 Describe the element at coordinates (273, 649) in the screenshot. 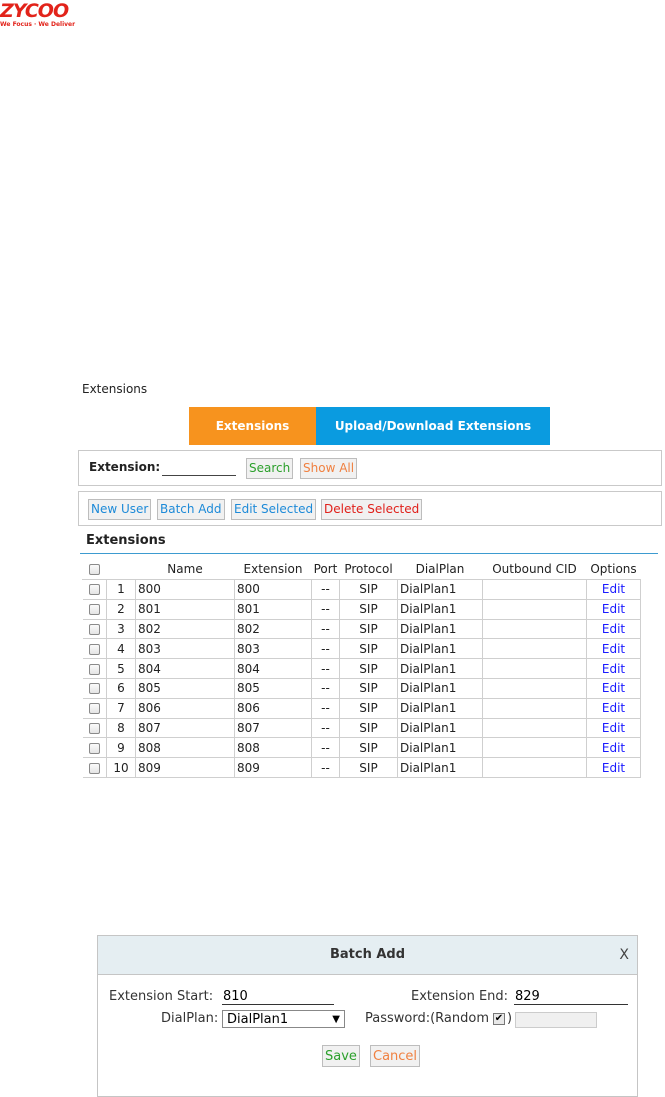

I see `row-extension: 803` at that location.